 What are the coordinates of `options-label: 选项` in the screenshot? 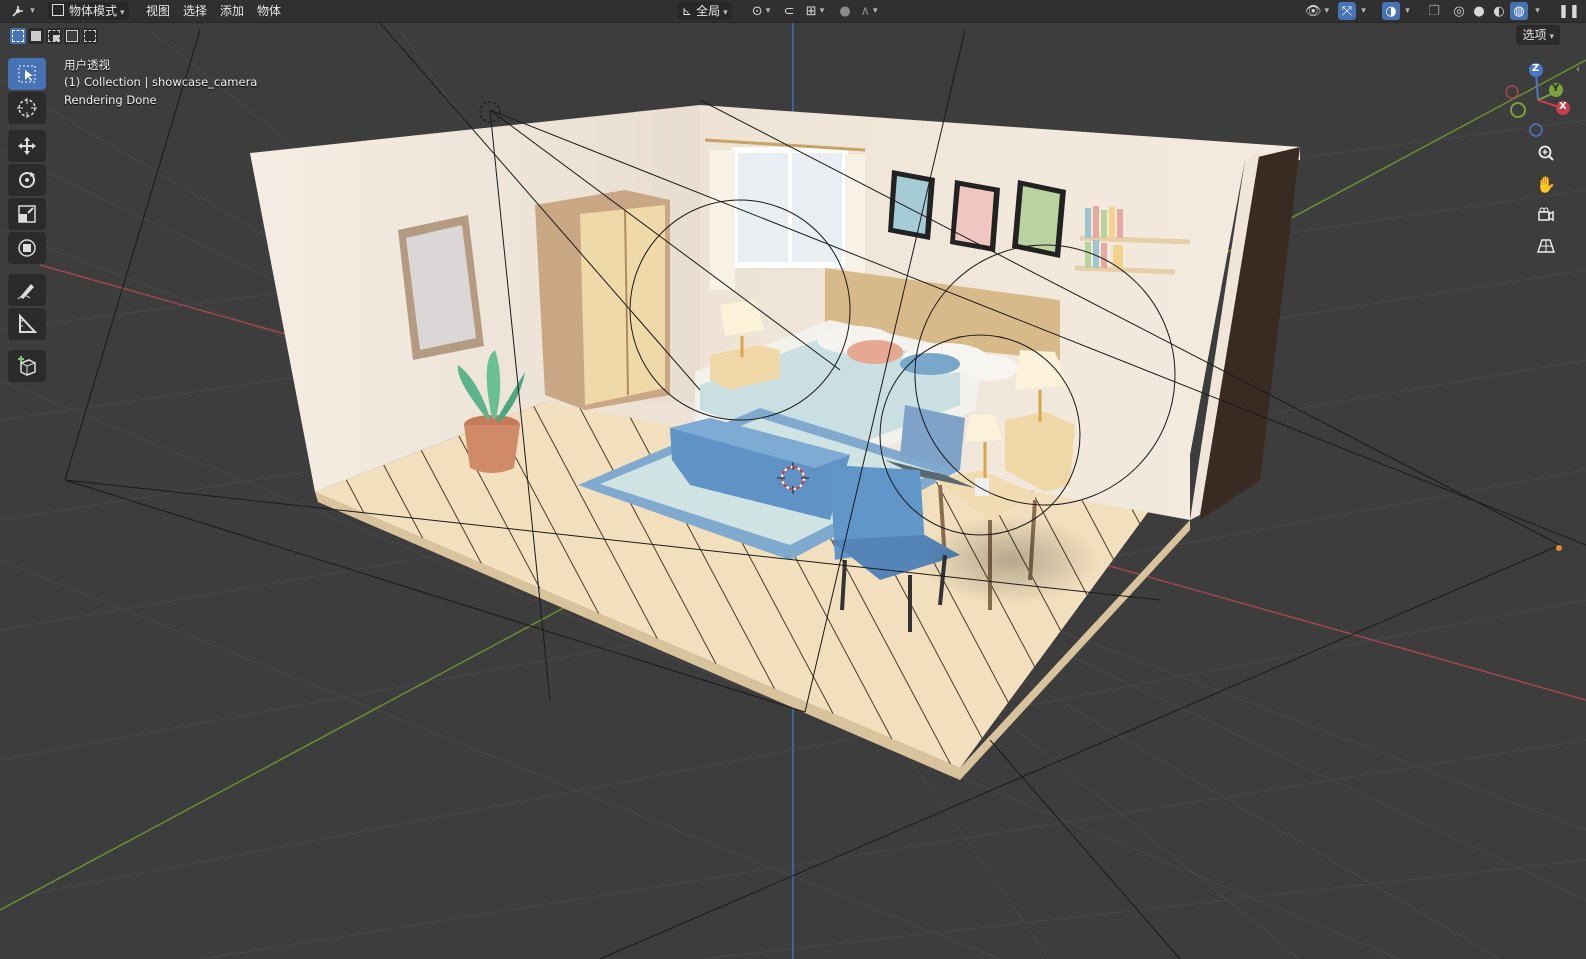 It's located at (1534, 35).